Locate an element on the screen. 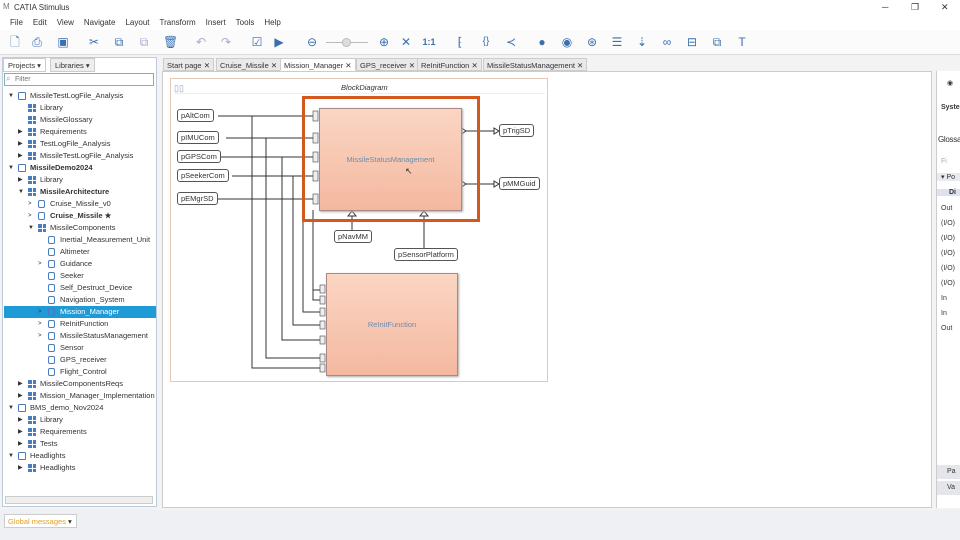 The width and height of the screenshot is (960, 540). tree-item: ▼ MissileArchitecture is located at coordinates (80, 192).